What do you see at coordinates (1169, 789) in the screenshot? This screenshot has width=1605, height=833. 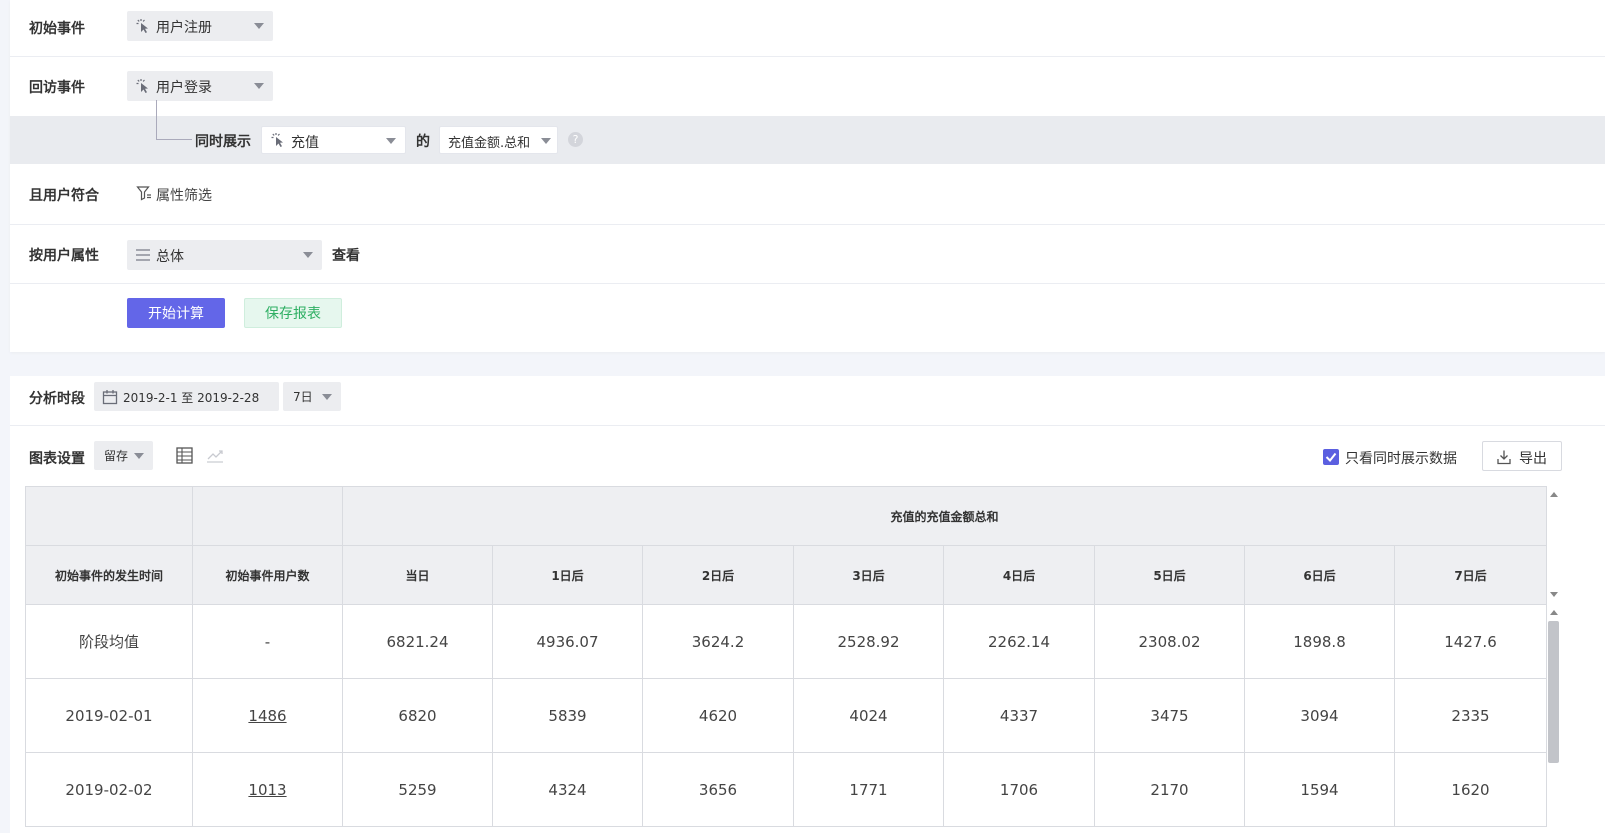 I see `table-cell: 2170` at bounding box center [1169, 789].